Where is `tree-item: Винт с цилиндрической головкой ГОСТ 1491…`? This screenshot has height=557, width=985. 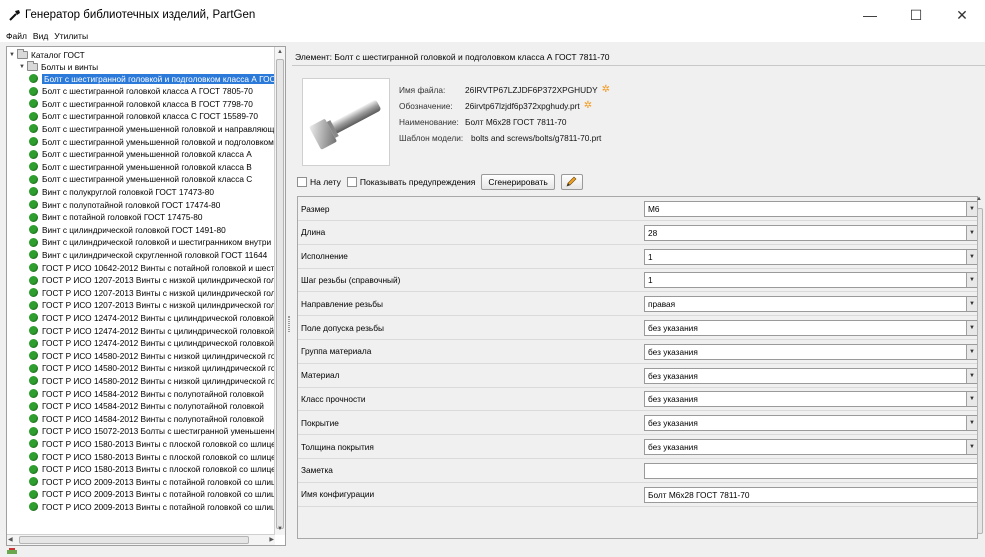 tree-item: Винт с цилиндрической головкой ГОСТ 1491… is located at coordinates (157, 229).